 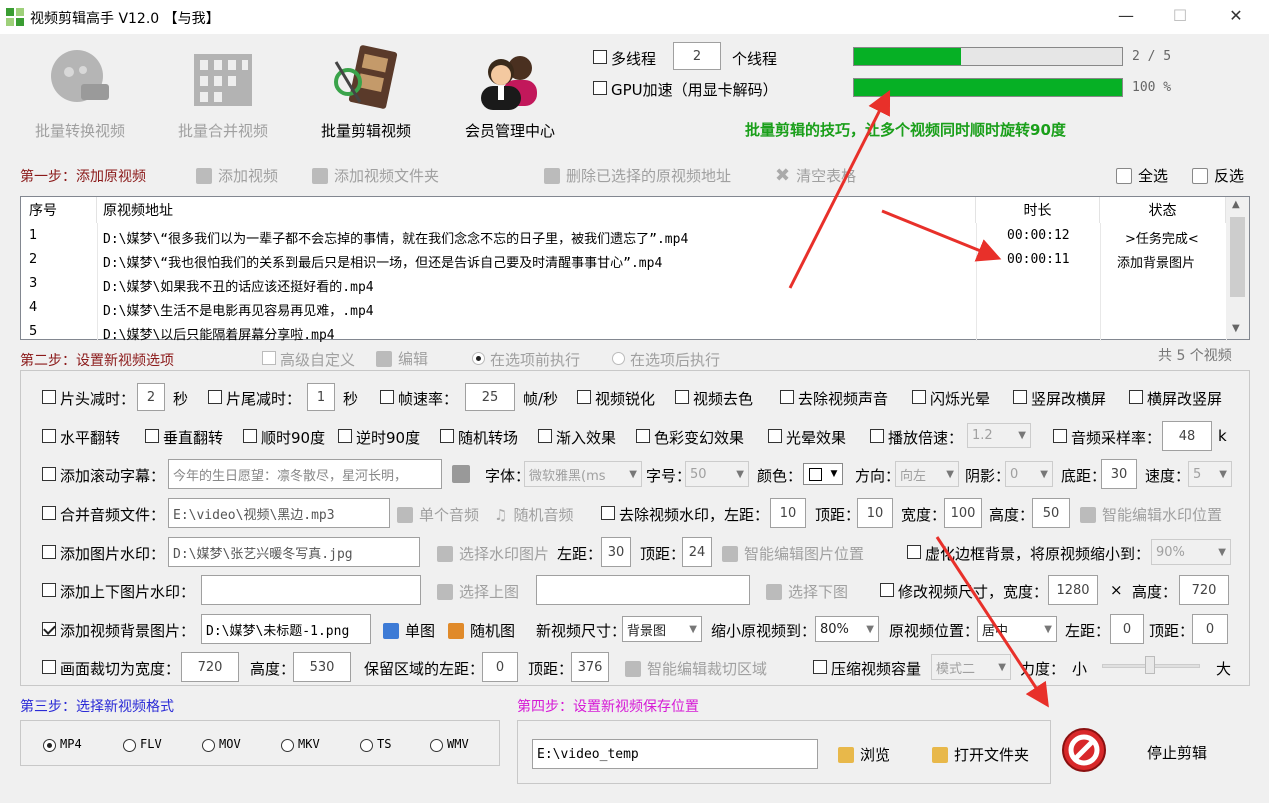 I want to click on format-mp4-radio, so click(x=49, y=745).